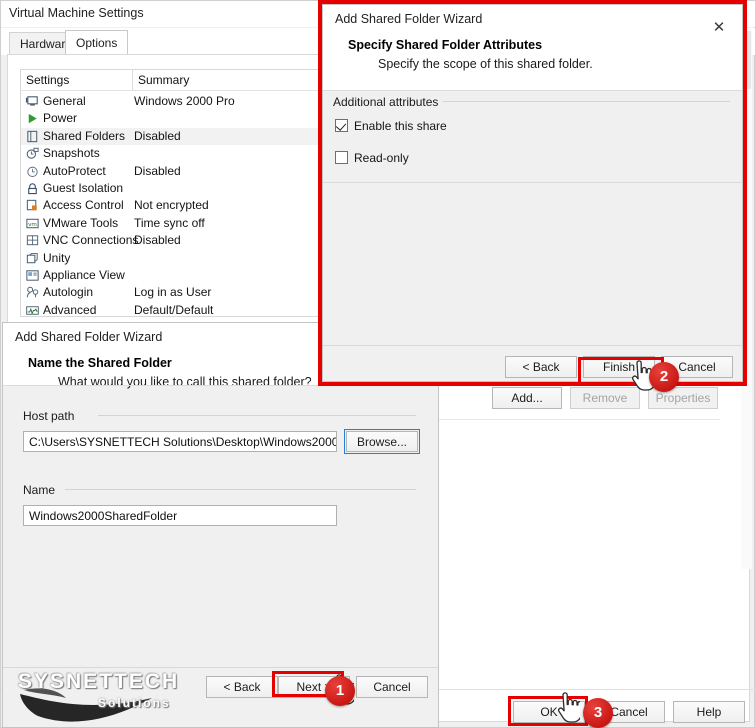 This screenshot has width=755, height=728. I want to click on settings-row-summary: Default/Default, so click(174, 309).